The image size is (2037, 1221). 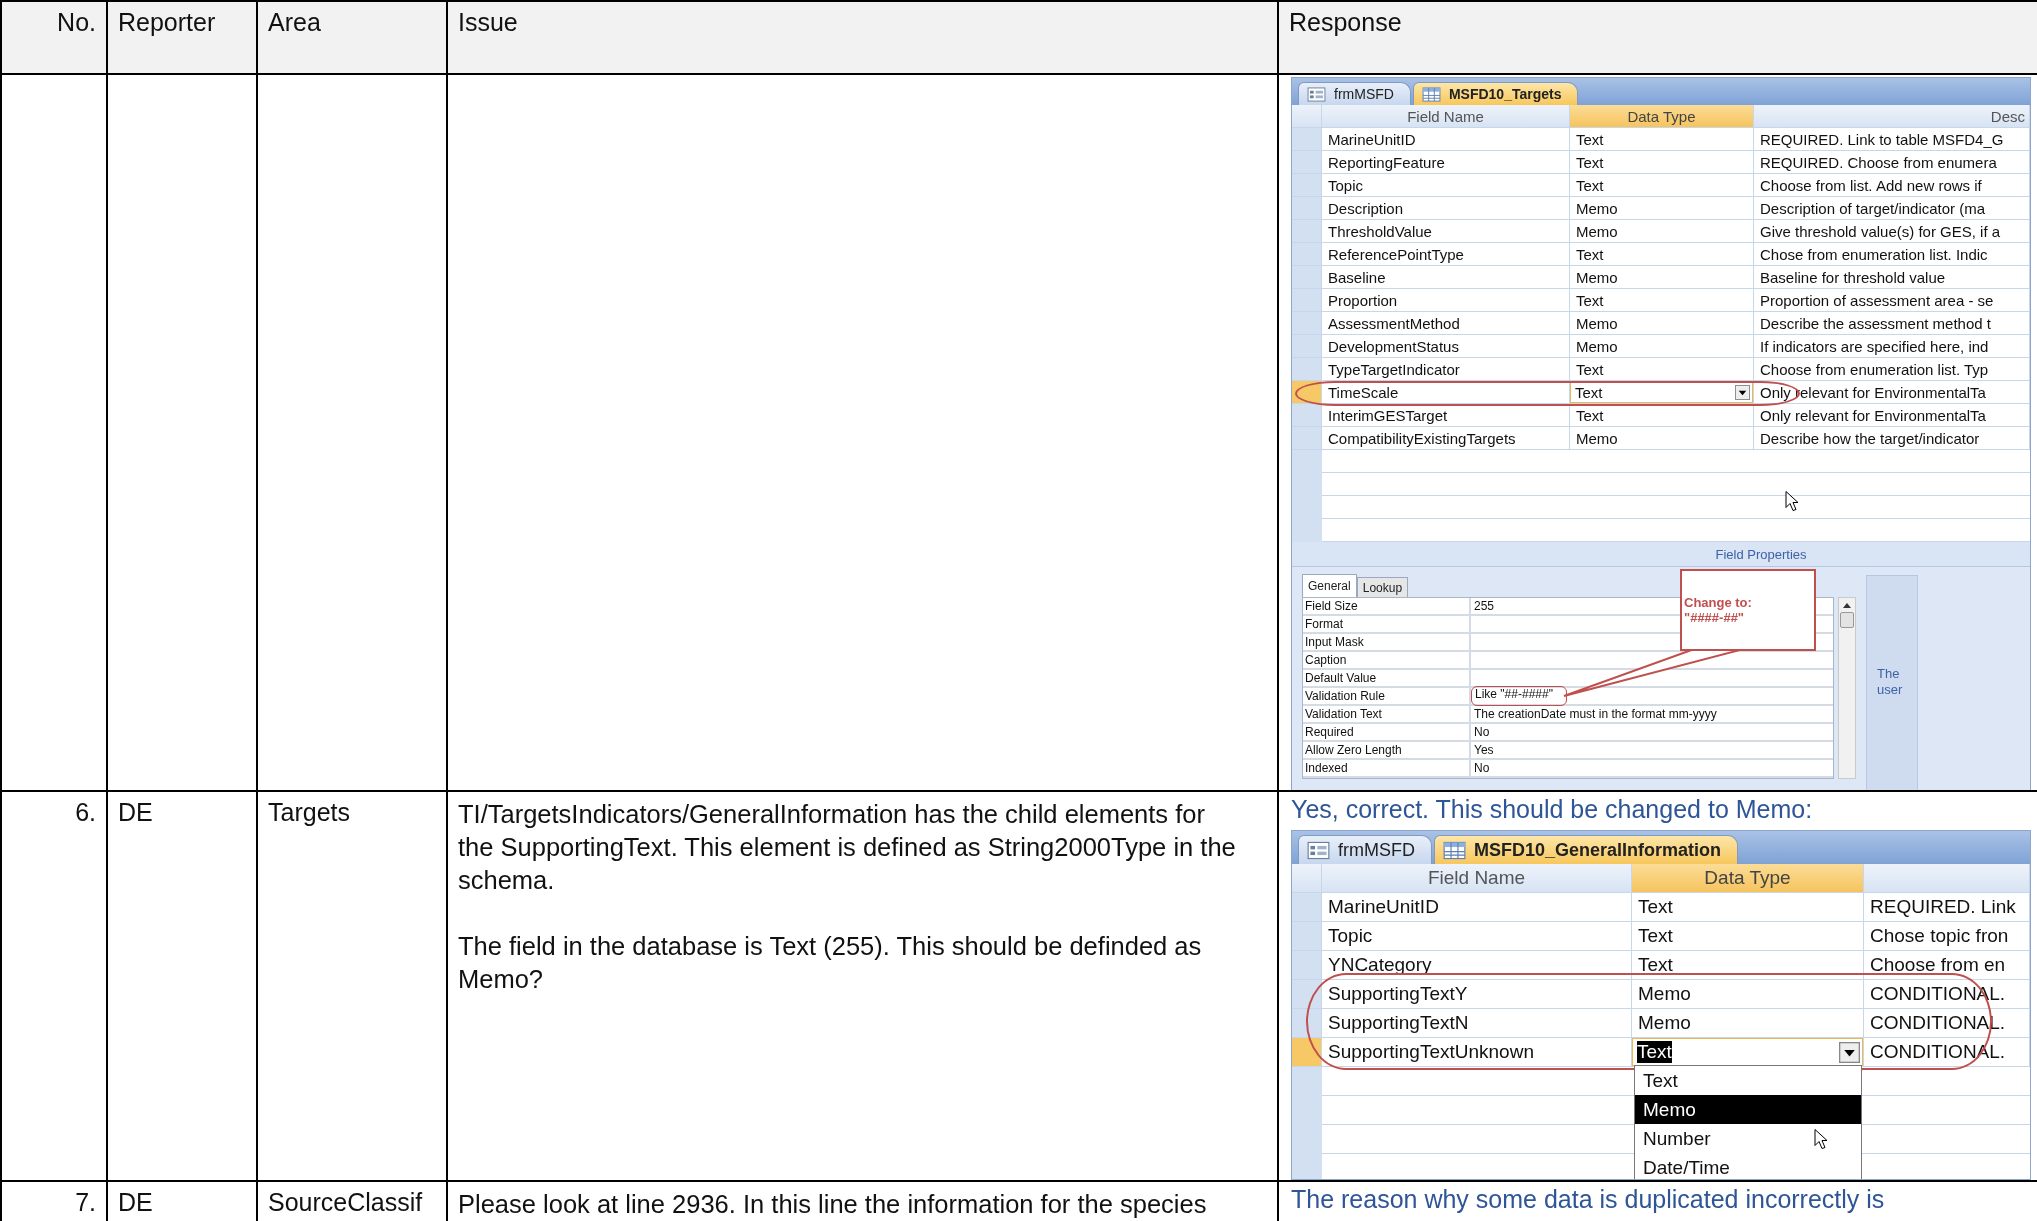 I want to click on property-label: Indexed, so click(x=1387, y=768).